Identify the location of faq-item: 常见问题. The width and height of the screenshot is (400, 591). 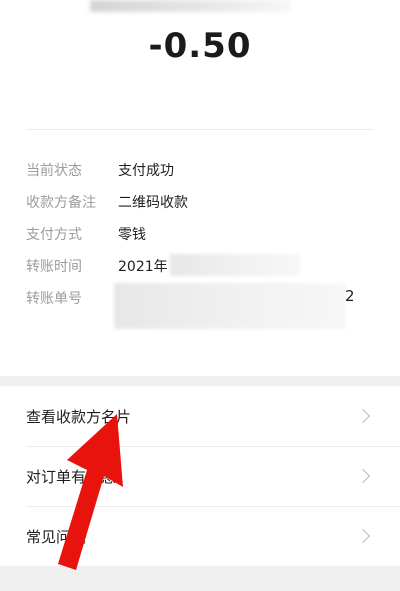
(200, 536).